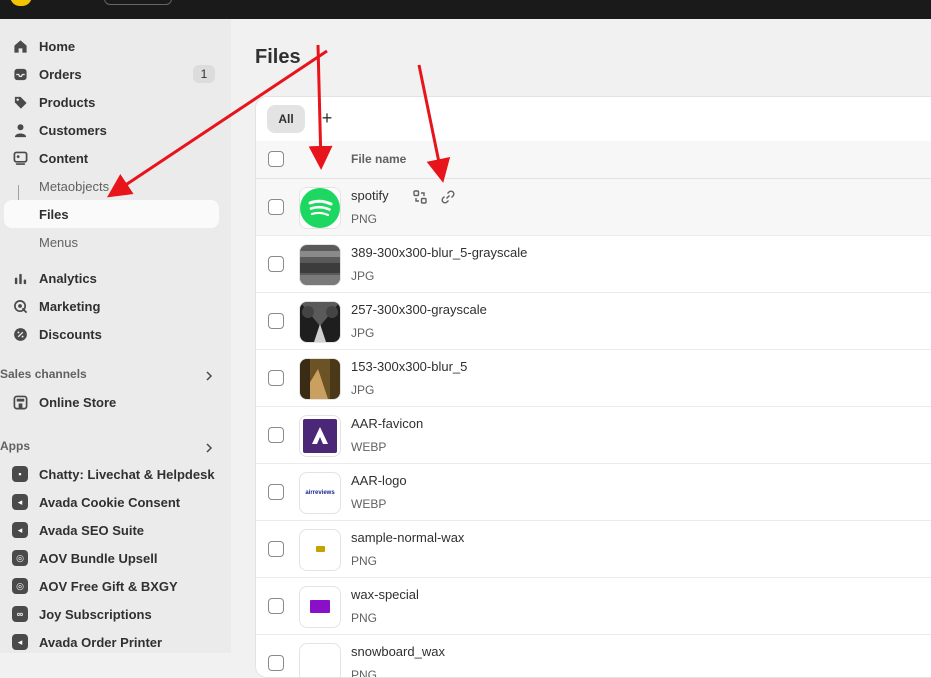 Image resolution: width=931 pixels, height=678 pixels. What do you see at coordinates (276, 159) in the screenshot?
I see `select-all-checkbox` at bounding box center [276, 159].